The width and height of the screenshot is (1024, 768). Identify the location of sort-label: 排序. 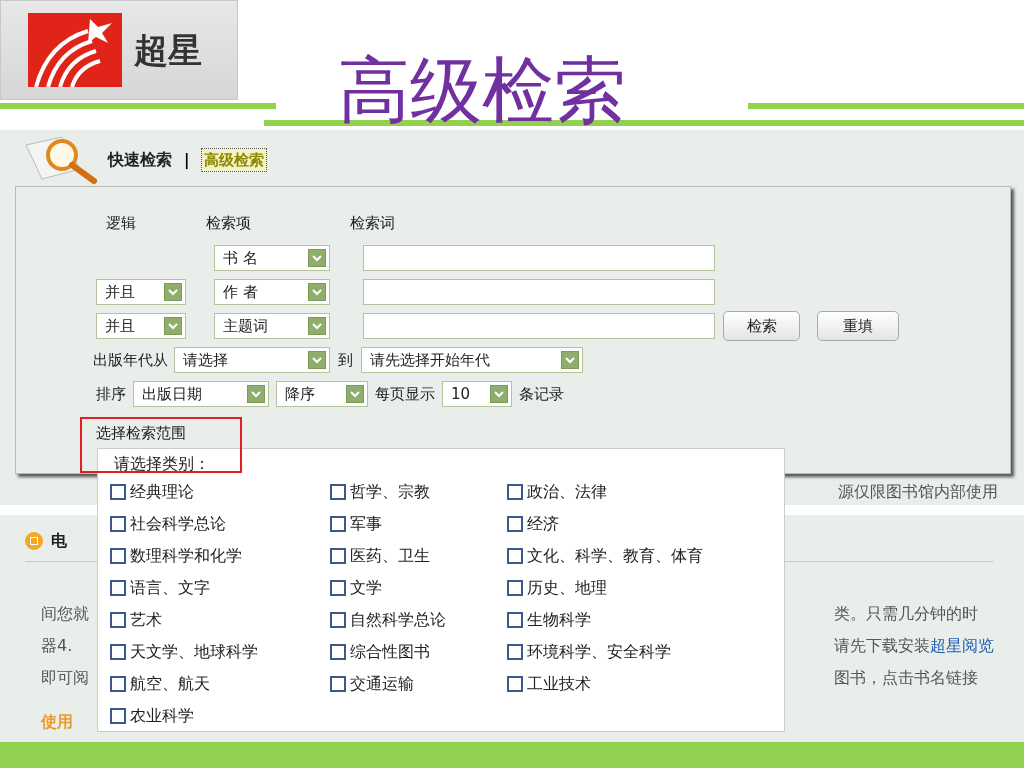
(111, 394).